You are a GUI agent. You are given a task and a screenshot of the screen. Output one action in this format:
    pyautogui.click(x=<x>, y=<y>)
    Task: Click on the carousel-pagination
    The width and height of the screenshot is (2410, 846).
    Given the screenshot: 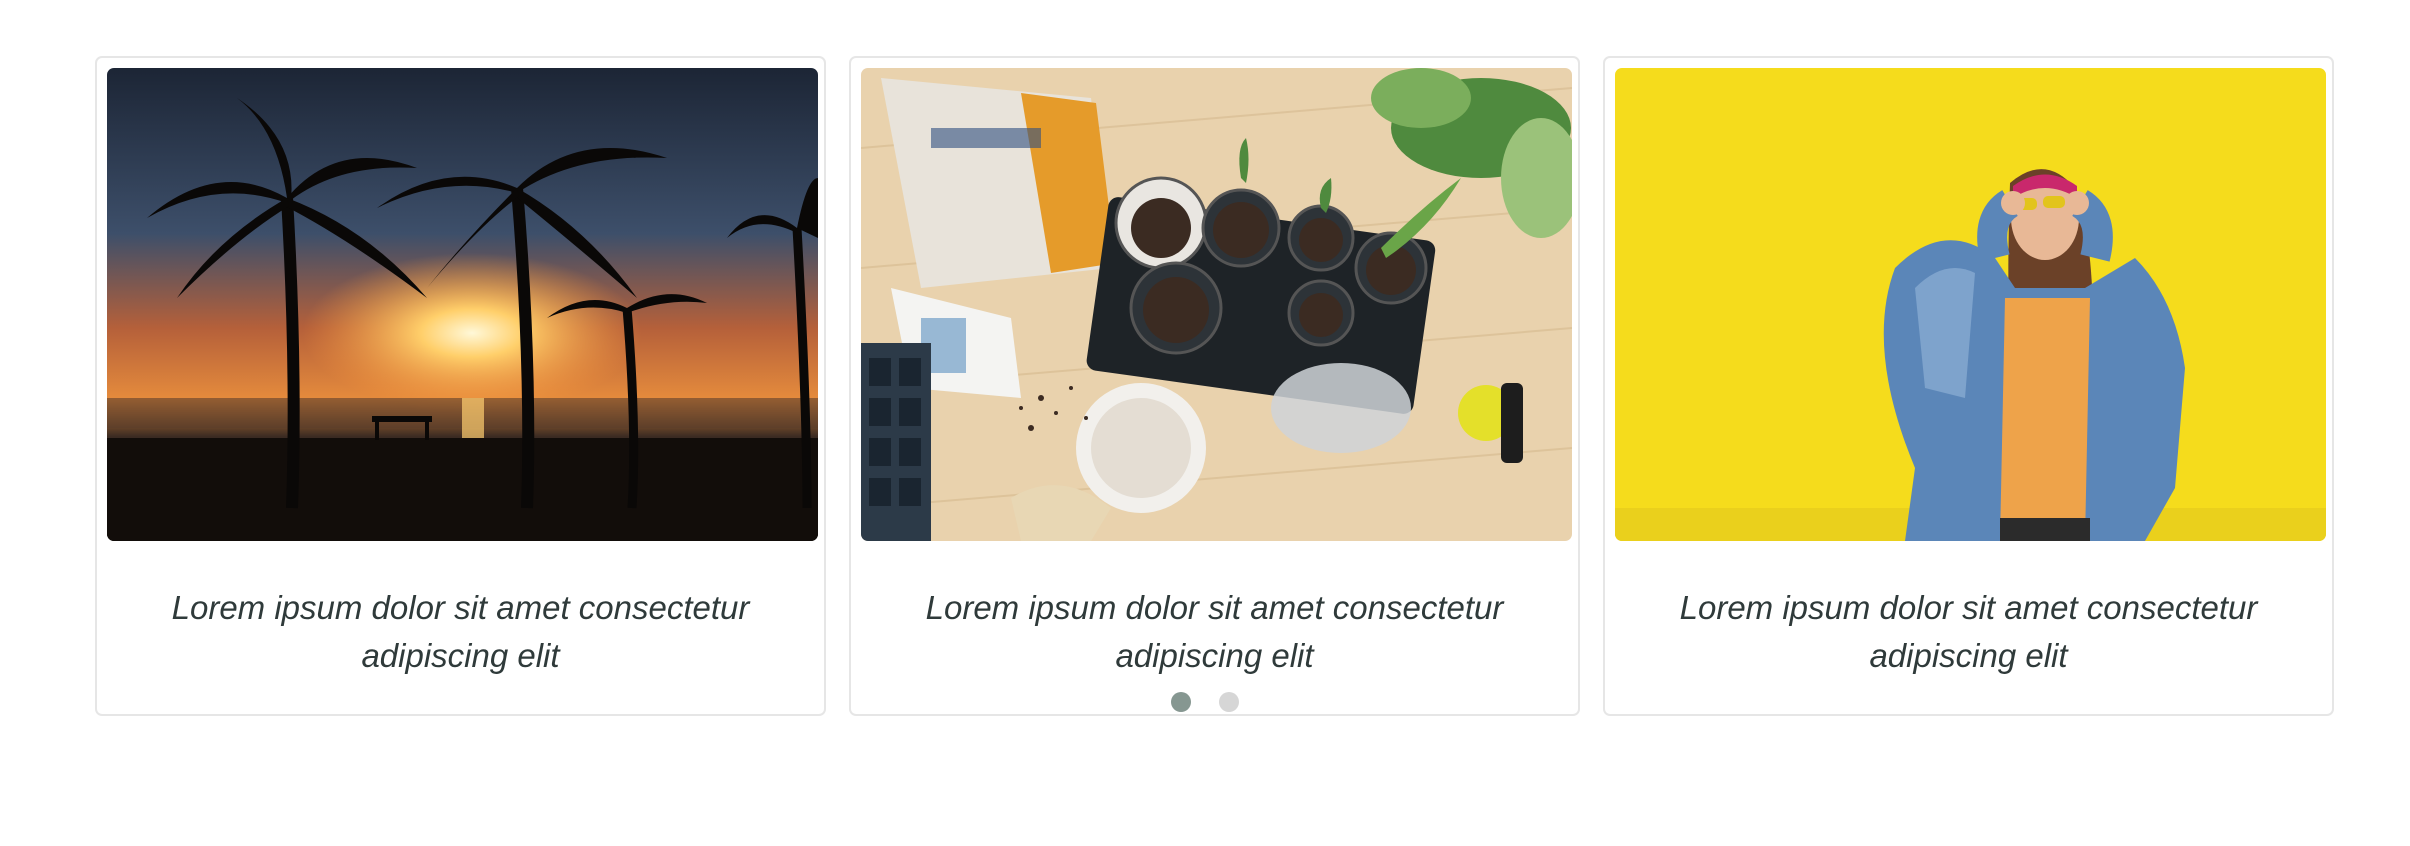 What is the action you would take?
    pyautogui.click(x=1205, y=702)
    